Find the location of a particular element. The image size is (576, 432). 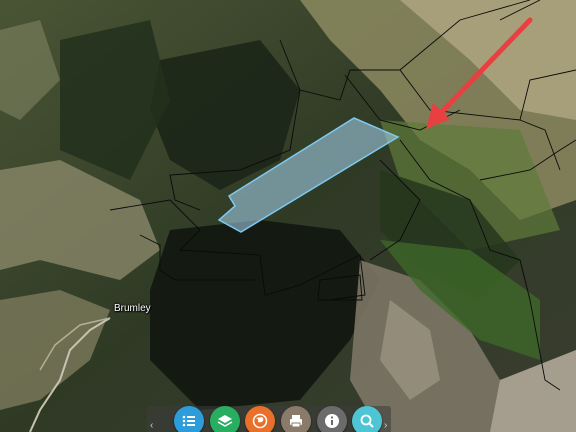

search-button is located at coordinates (367, 419).